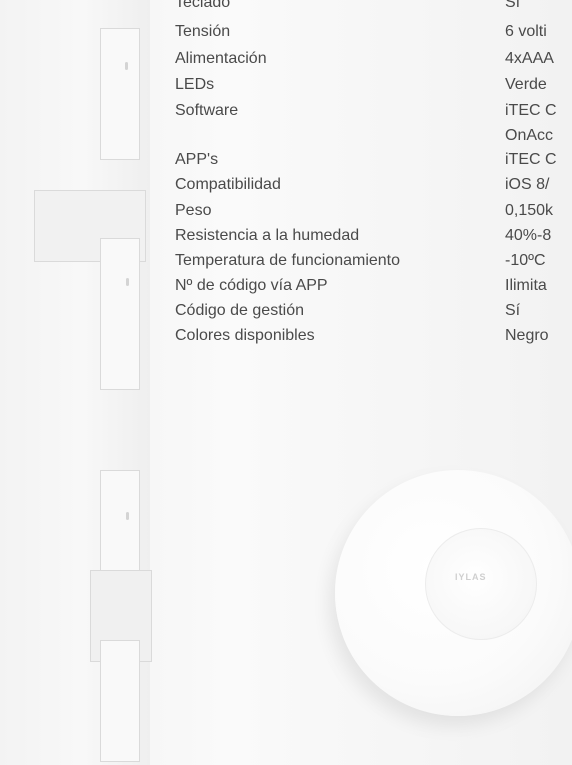 This screenshot has height=765, width=572. I want to click on spec-value: Ilimita, so click(526, 285).